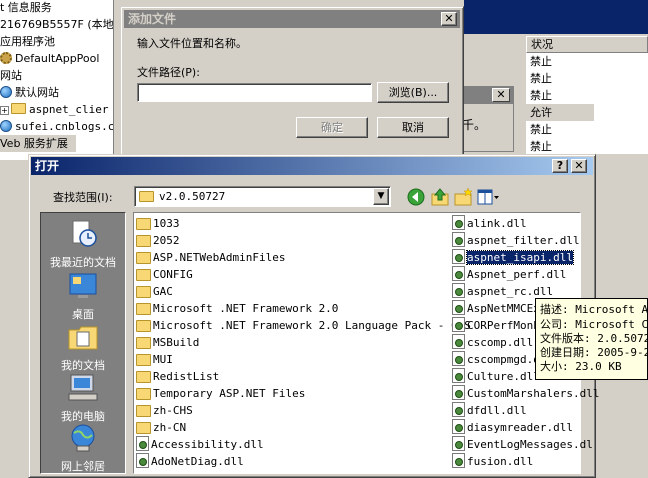 This screenshot has width=648, height=478. Describe the element at coordinates (560, 112) in the screenshot. I see `status-cell: 允许` at that location.